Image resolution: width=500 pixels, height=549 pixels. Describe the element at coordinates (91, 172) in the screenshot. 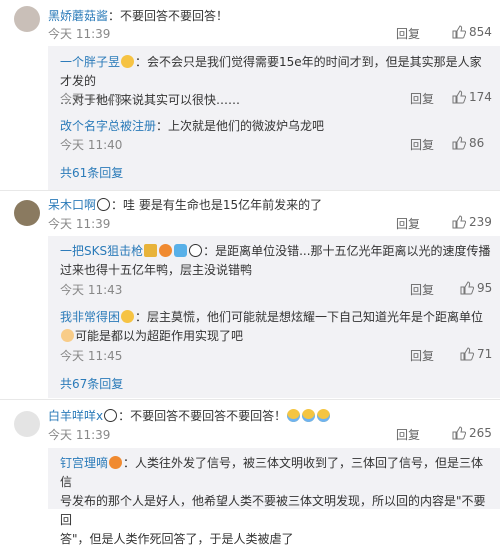

I see `more-replies-link: 共61条回复` at that location.